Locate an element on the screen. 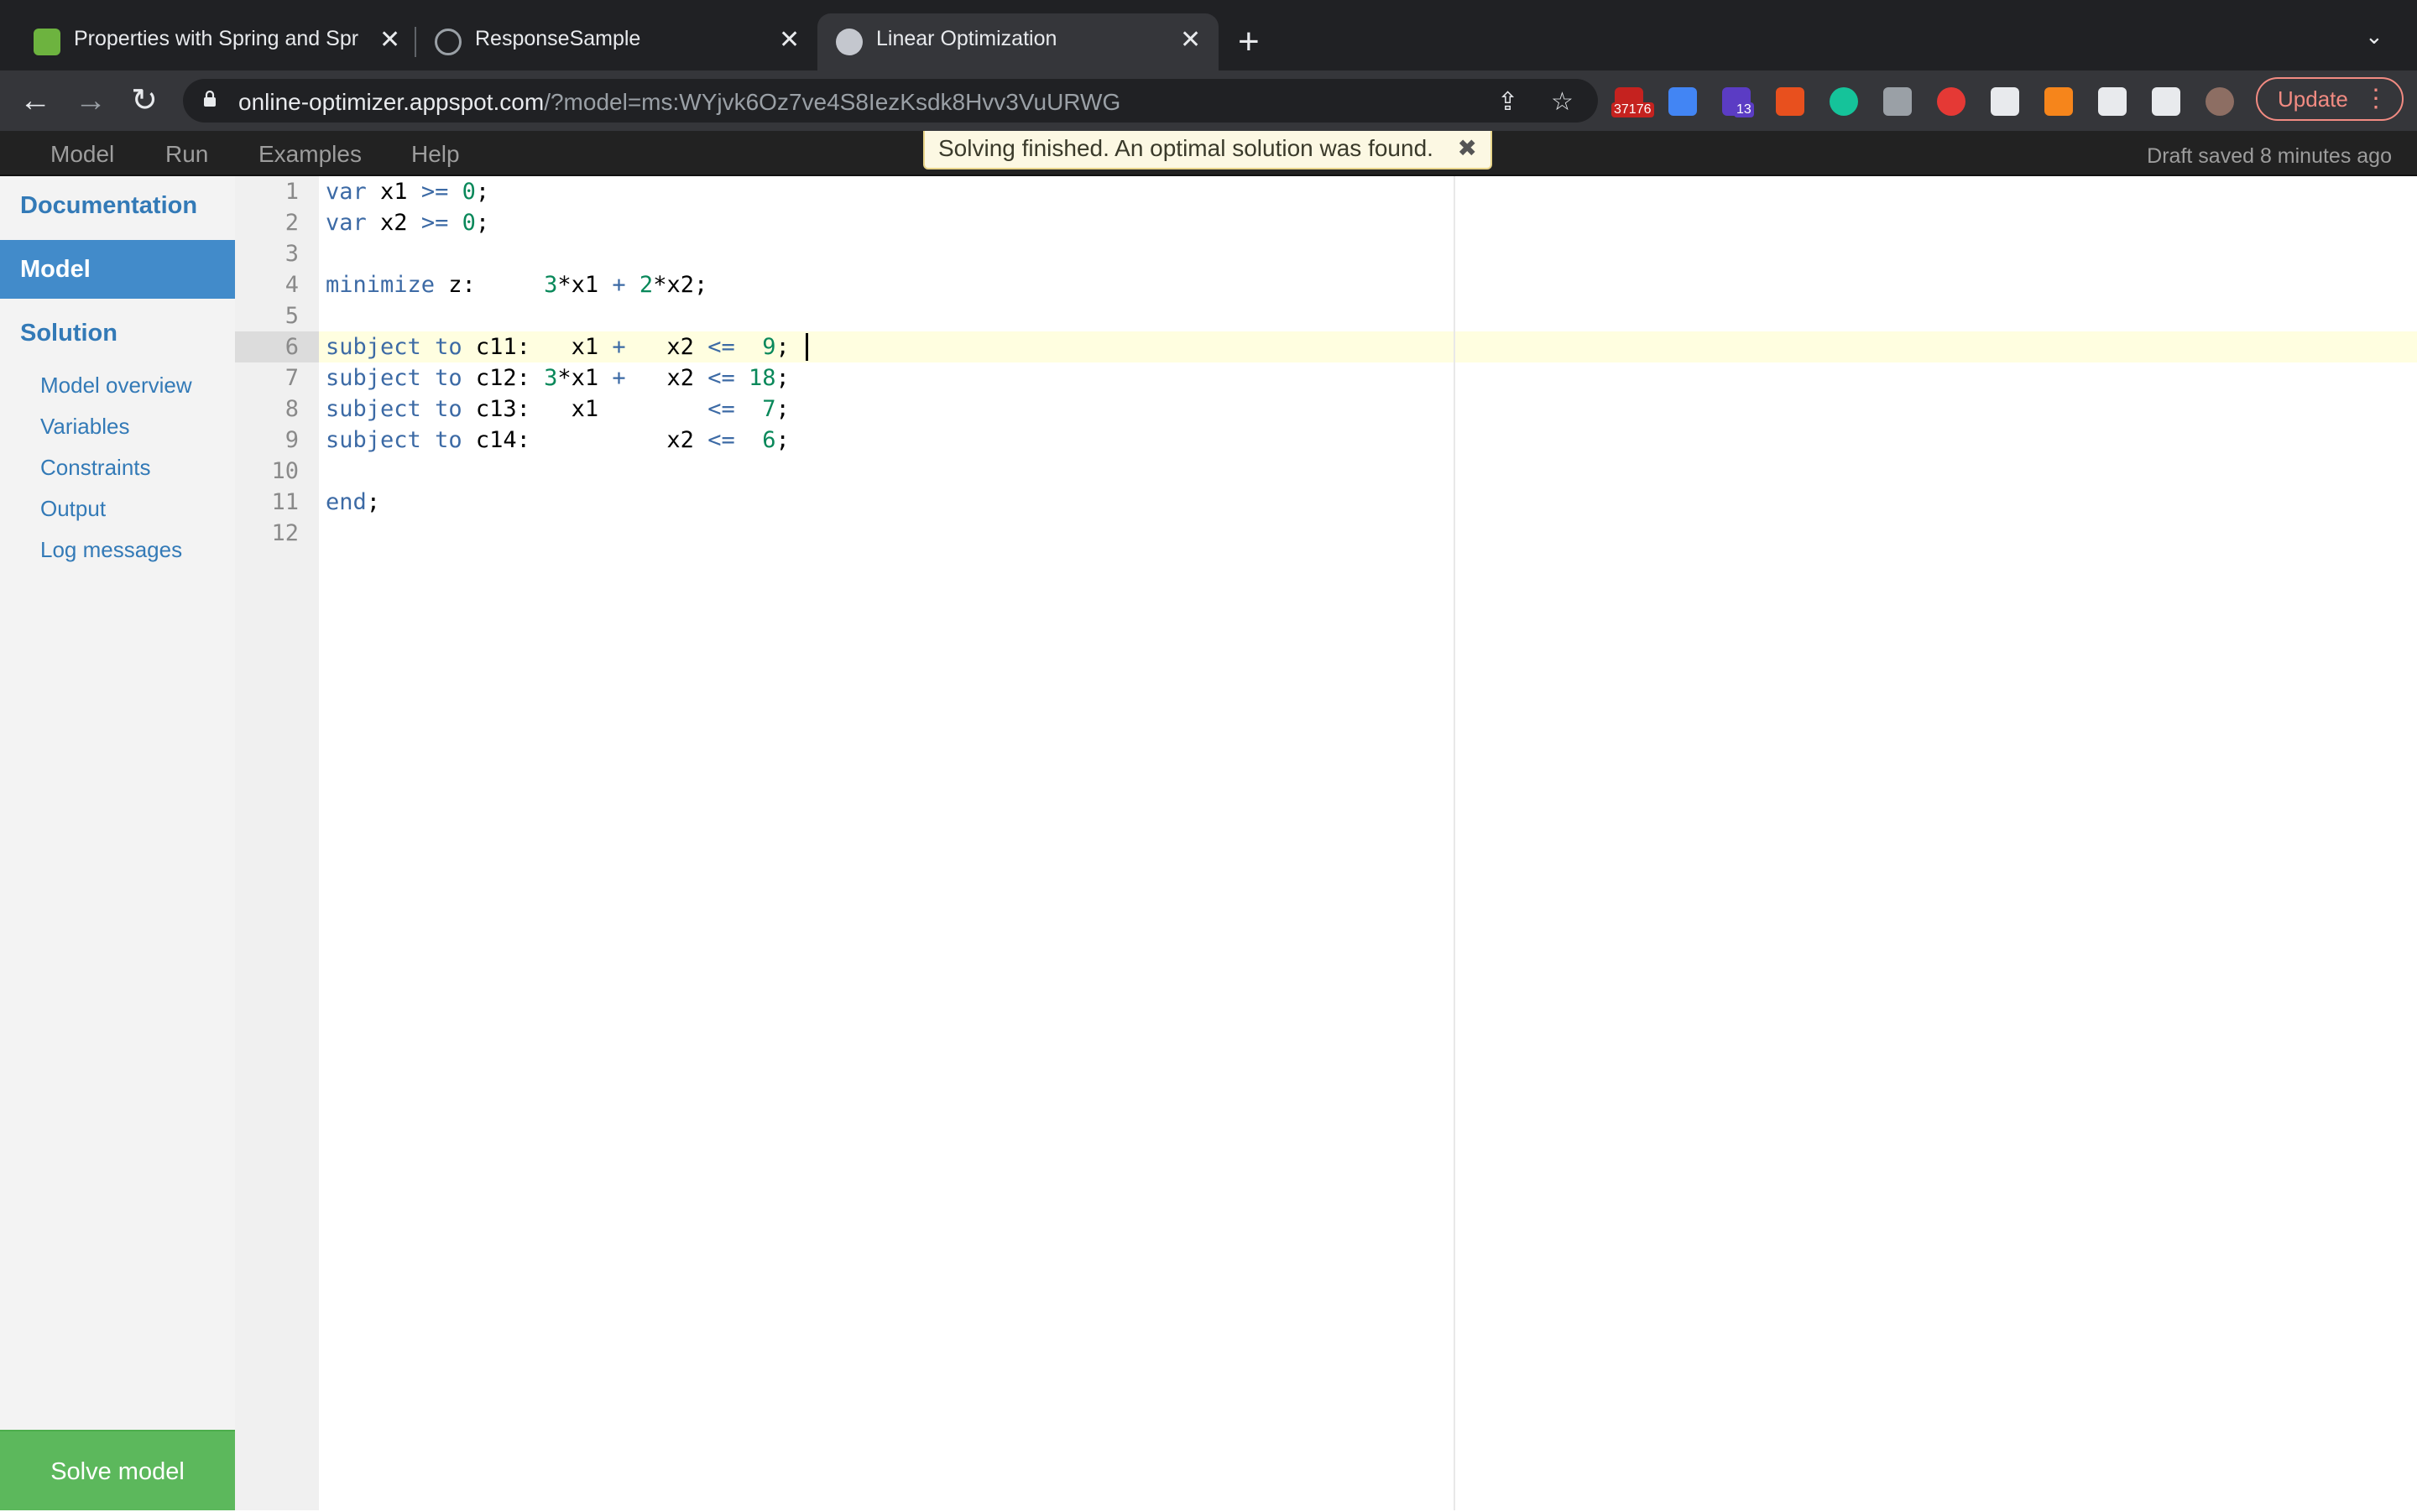 This screenshot has width=2417, height=1512. back-arrow-icon: ← is located at coordinates (35, 101).